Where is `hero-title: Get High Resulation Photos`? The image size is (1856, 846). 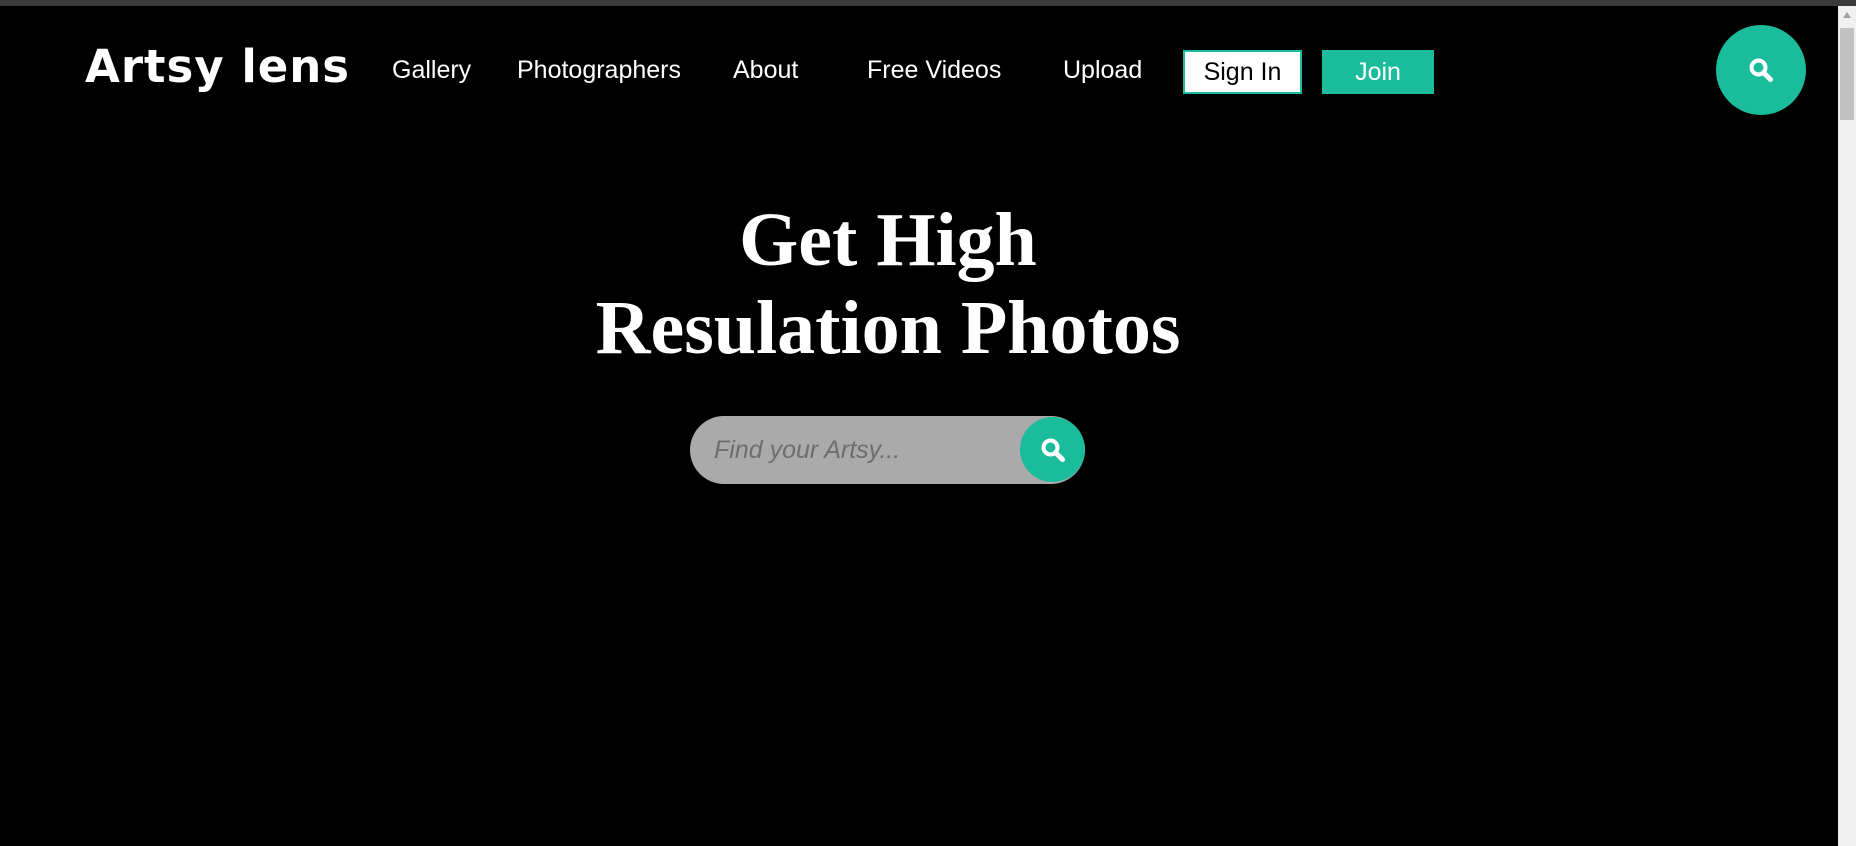
hero-title: Get High Resulation Photos is located at coordinates (888, 284).